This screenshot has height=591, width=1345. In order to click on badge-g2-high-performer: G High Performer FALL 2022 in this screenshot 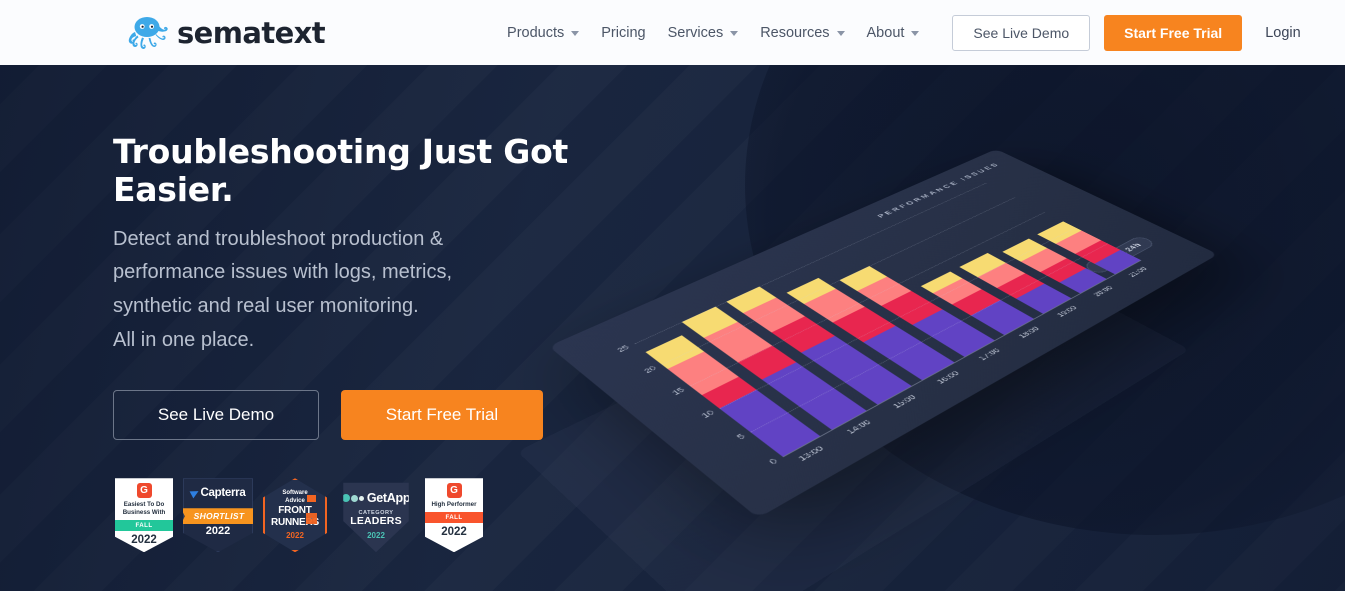, I will do `click(454, 515)`.